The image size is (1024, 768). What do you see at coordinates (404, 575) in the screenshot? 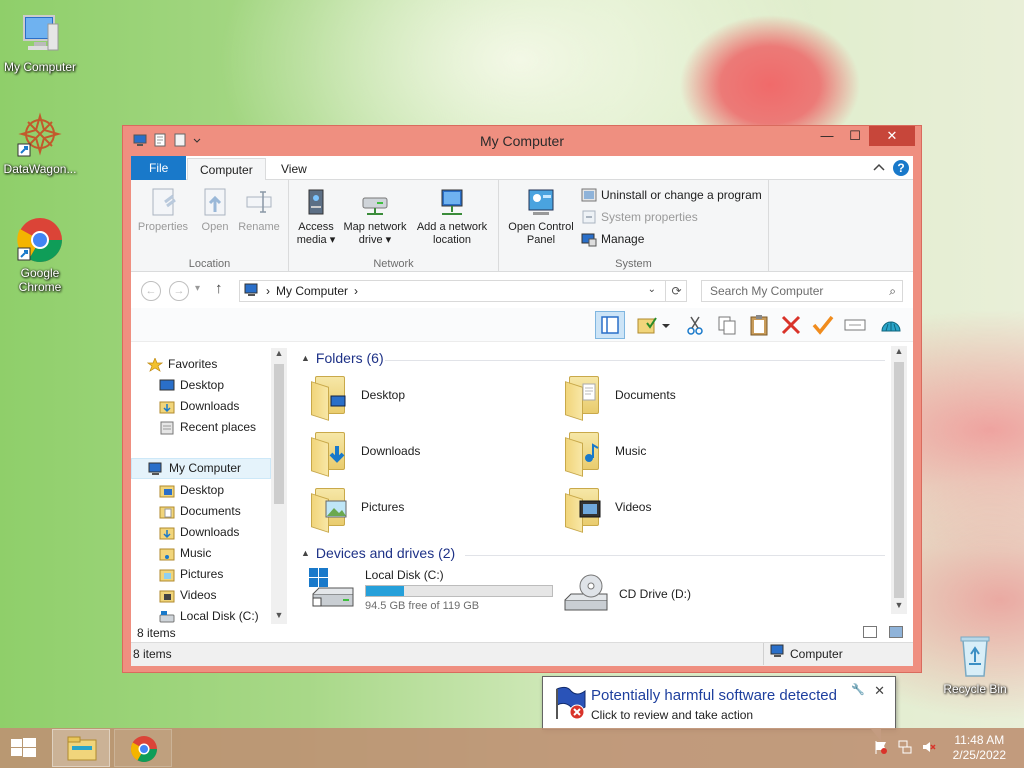
I see `local-disk-name: Local Disk (C:)` at bounding box center [404, 575].